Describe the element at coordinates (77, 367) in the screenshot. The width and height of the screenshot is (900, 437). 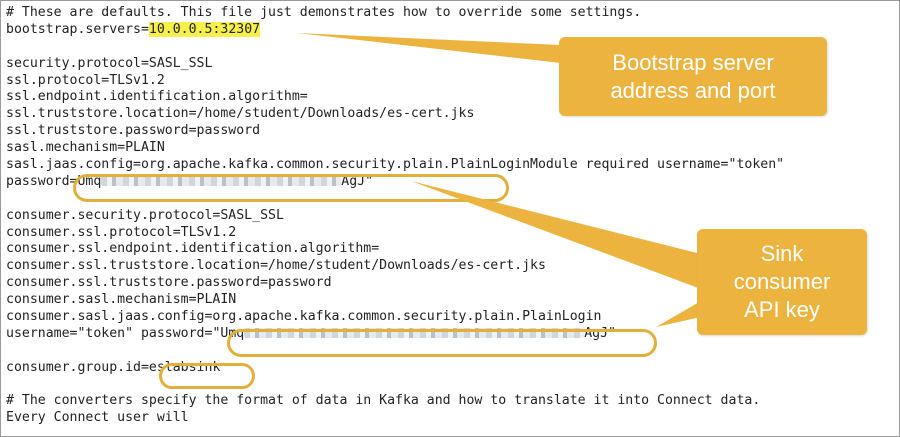
I see `group-id-key: consumer.group.id=` at that location.